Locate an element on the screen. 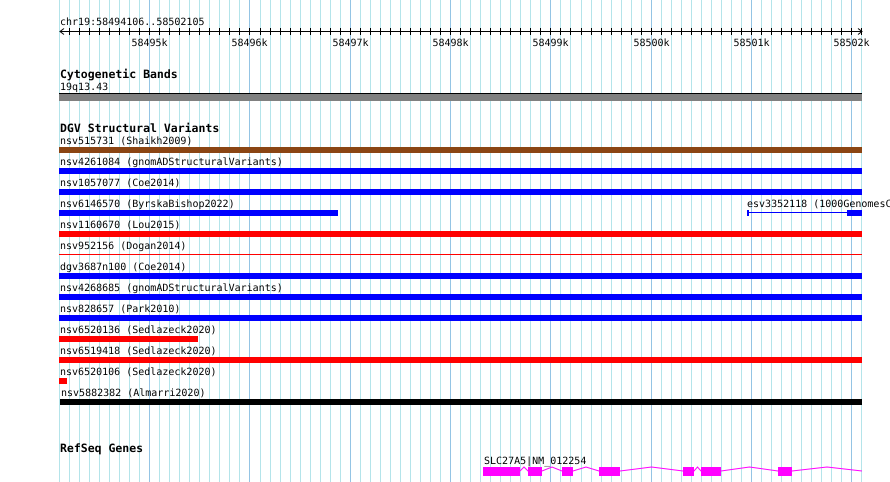 The height and width of the screenshot is (482, 890). tick-label: 58501k is located at coordinates (751, 43).